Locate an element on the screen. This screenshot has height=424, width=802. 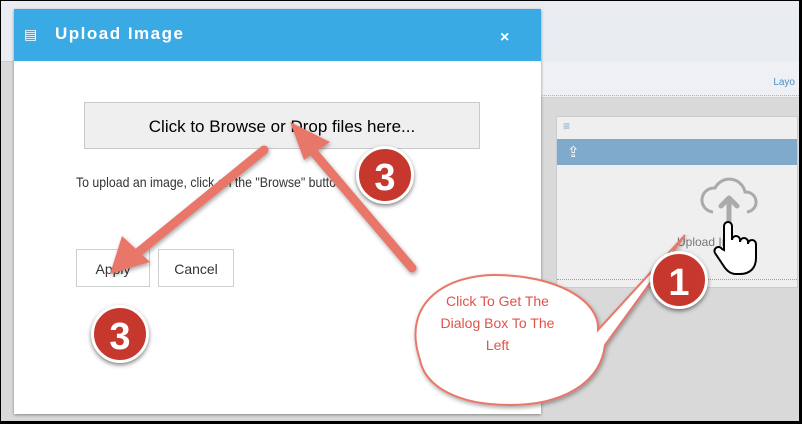
upload-icon: ⇪ is located at coordinates (573, 152).